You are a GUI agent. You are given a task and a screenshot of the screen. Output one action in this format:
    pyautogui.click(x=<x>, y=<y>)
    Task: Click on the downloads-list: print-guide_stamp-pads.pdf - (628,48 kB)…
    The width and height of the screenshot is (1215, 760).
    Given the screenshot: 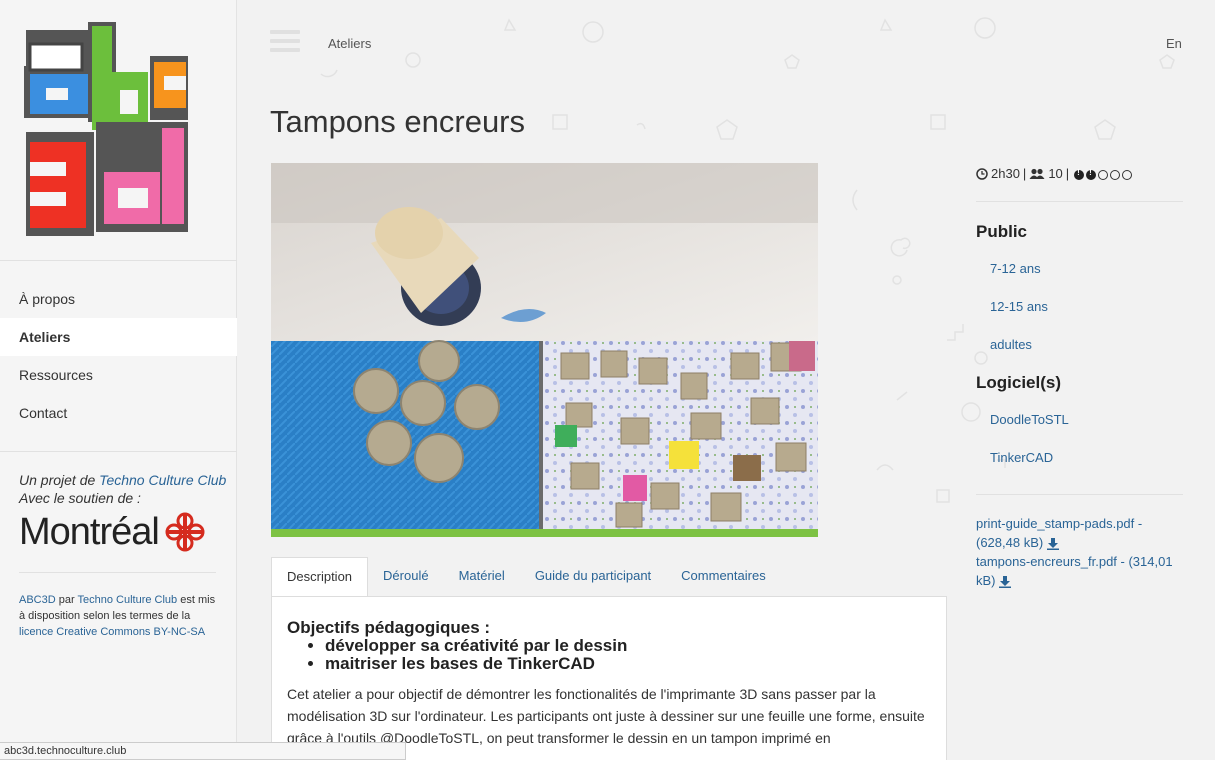 What is the action you would take?
    pyautogui.click(x=1081, y=552)
    